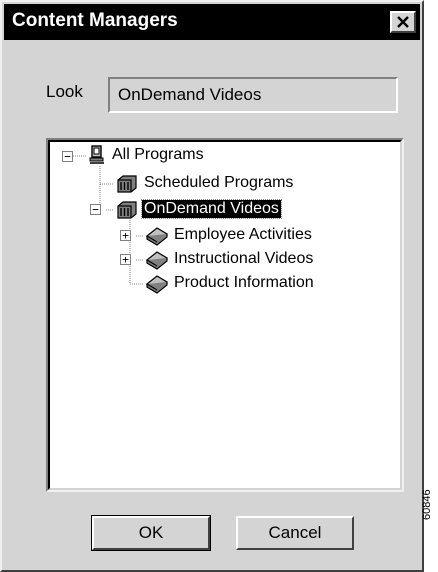  I want to click on cancel-button: Cancel, so click(295, 533).